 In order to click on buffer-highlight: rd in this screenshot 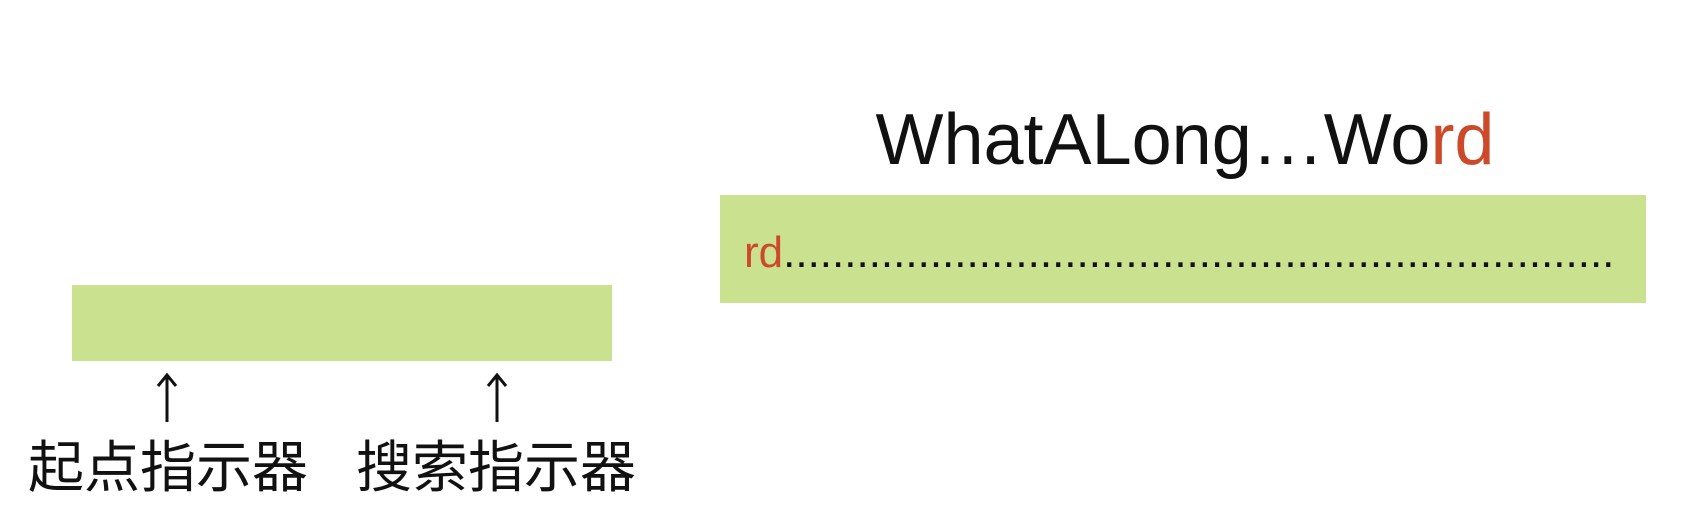, I will do `click(764, 252)`.